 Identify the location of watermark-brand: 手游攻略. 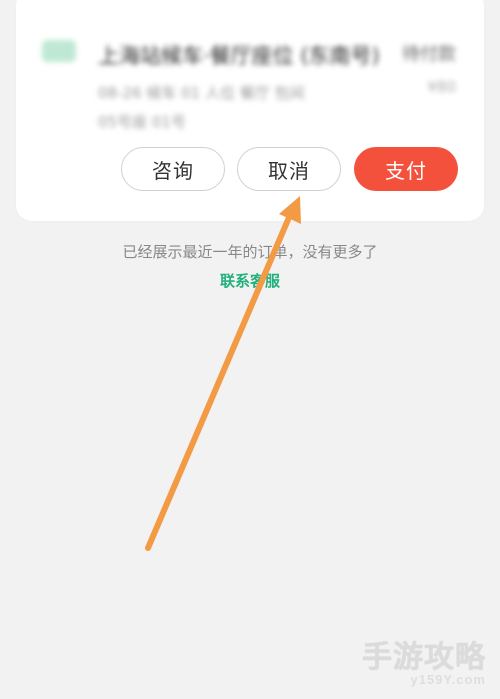
(424, 657).